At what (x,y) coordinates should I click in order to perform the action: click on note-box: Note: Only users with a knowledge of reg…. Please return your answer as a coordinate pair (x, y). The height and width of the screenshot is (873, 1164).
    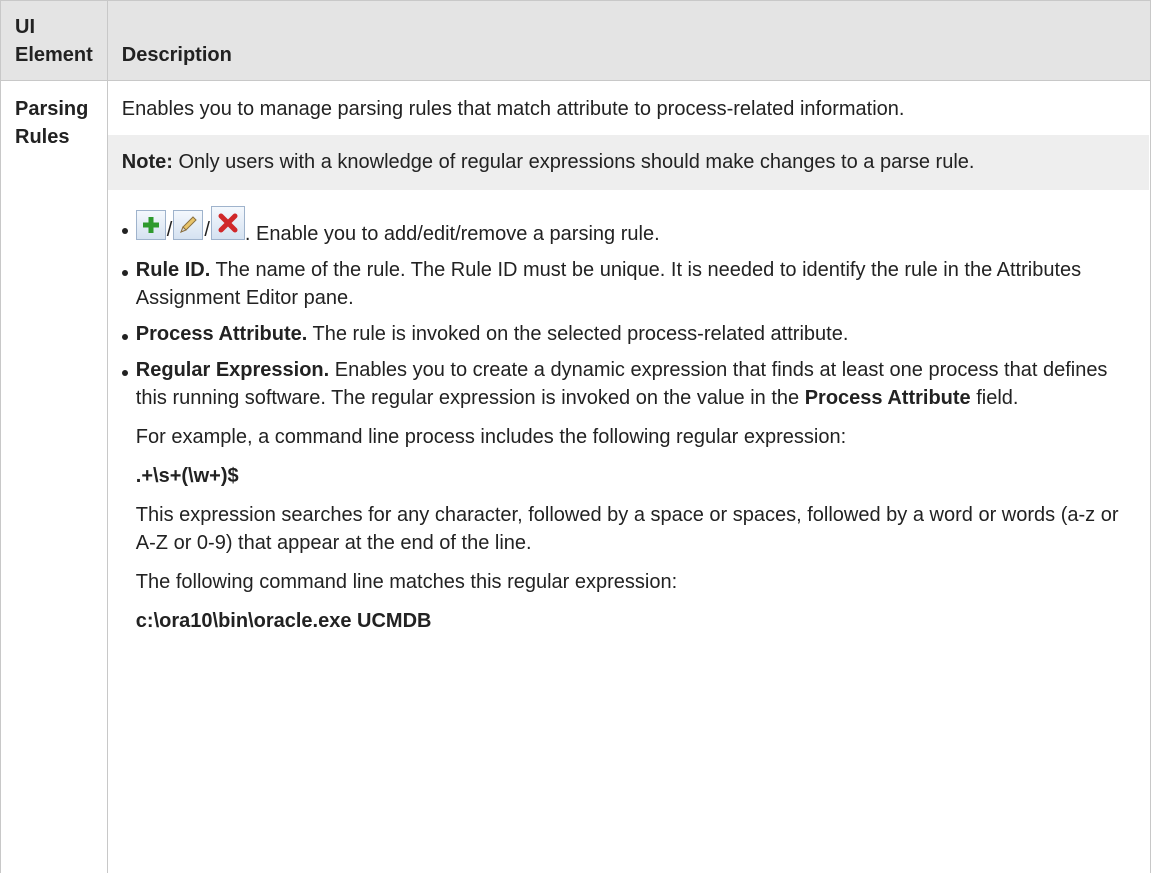
    Looking at the image, I should click on (627, 162).